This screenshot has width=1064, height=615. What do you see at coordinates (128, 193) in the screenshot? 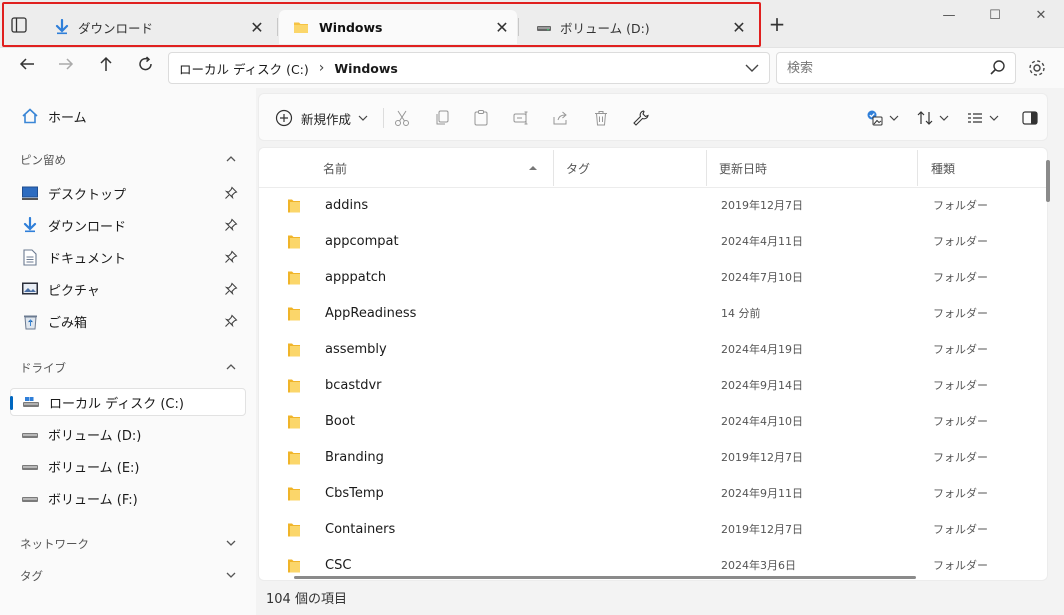
I see `sidebar-item-desktop: デスクトップ` at bounding box center [128, 193].